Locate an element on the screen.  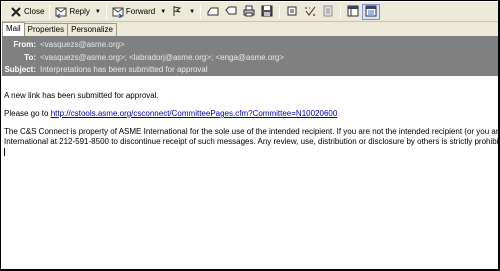
close-button: Close is located at coordinates (27, 12).